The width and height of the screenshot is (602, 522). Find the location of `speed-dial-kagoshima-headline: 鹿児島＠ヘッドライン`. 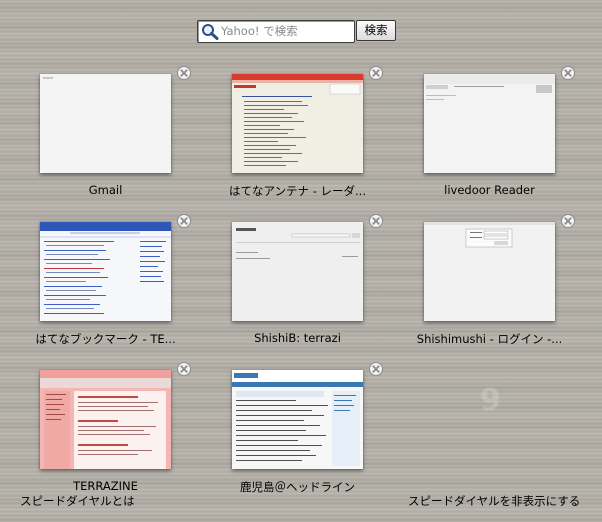

speed-dial-kagoshima-headline: 鹿児島＠ヘッドライン is located at coordinates (316, 428).